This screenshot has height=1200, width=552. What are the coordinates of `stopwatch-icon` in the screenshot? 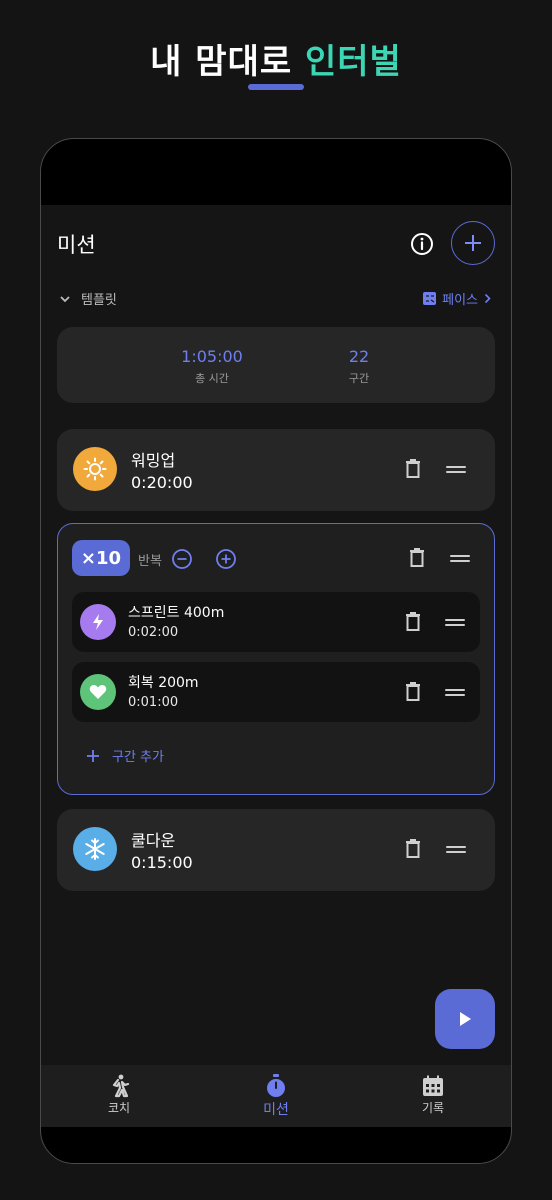 It's located at (276, 1086).